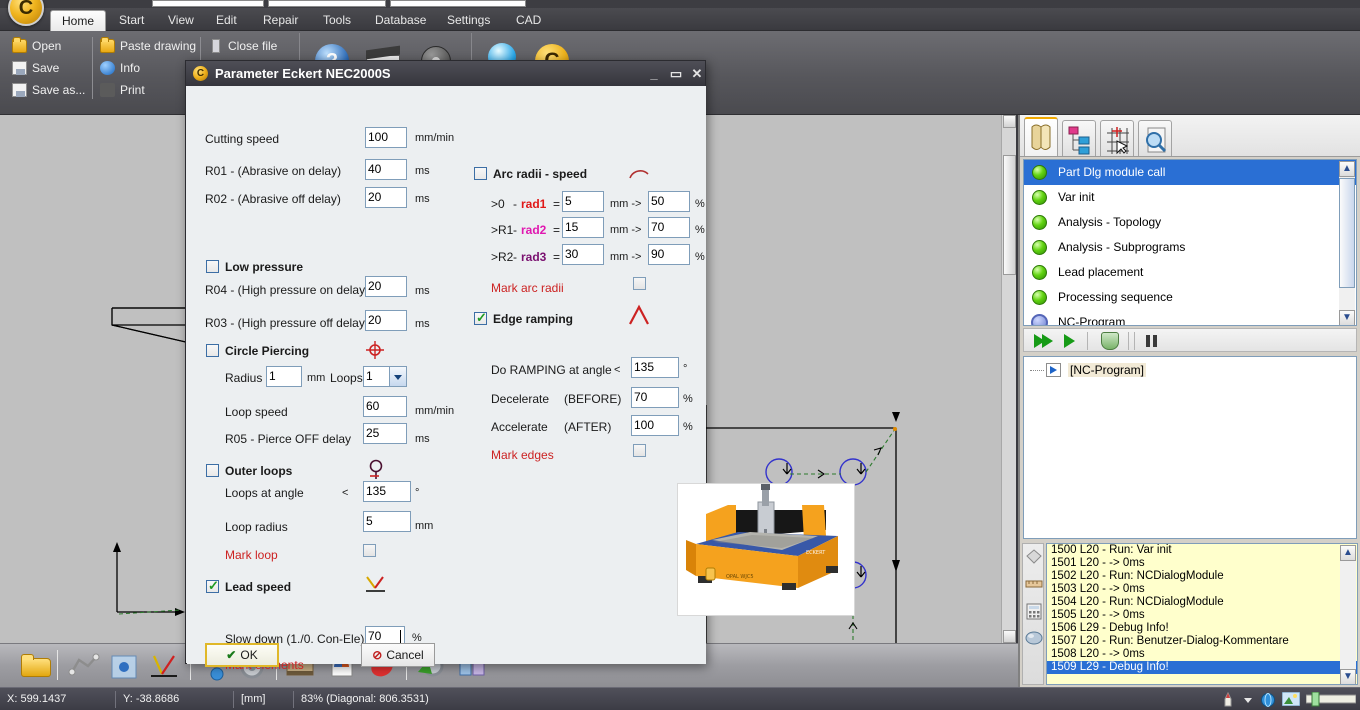 The image size is (1360, 710). I want to click on log-scrollbar: ▲ ▼, so click(1348, 614).